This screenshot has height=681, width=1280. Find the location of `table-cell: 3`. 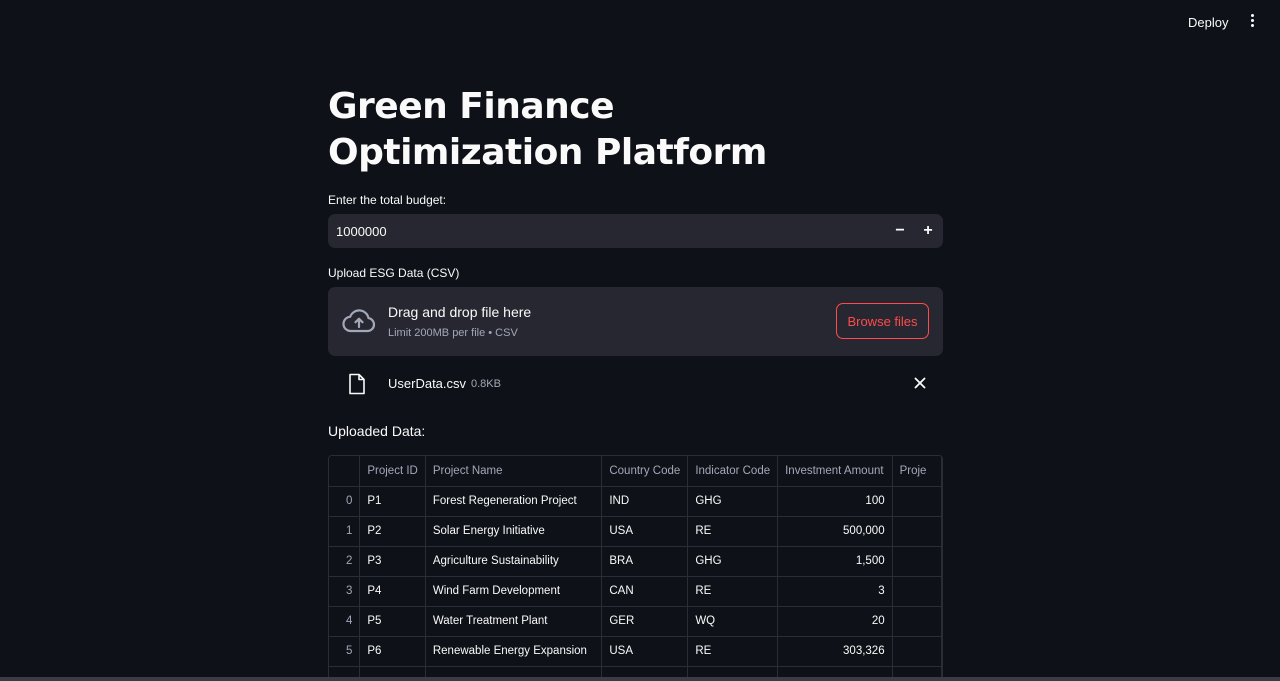

table-cell: 3 is located at coordinates (835, 591).